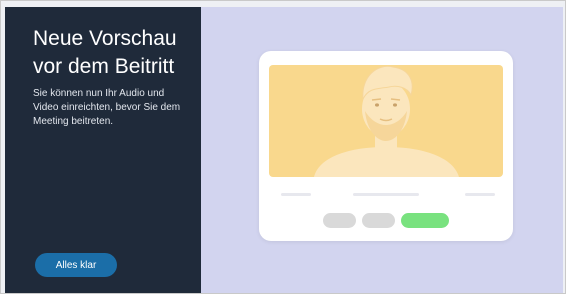 The image size is (568, 296). What do you see at coordinates (425, 220) in the screenshot?
I see `join-button` at bounding box center [425, 220].